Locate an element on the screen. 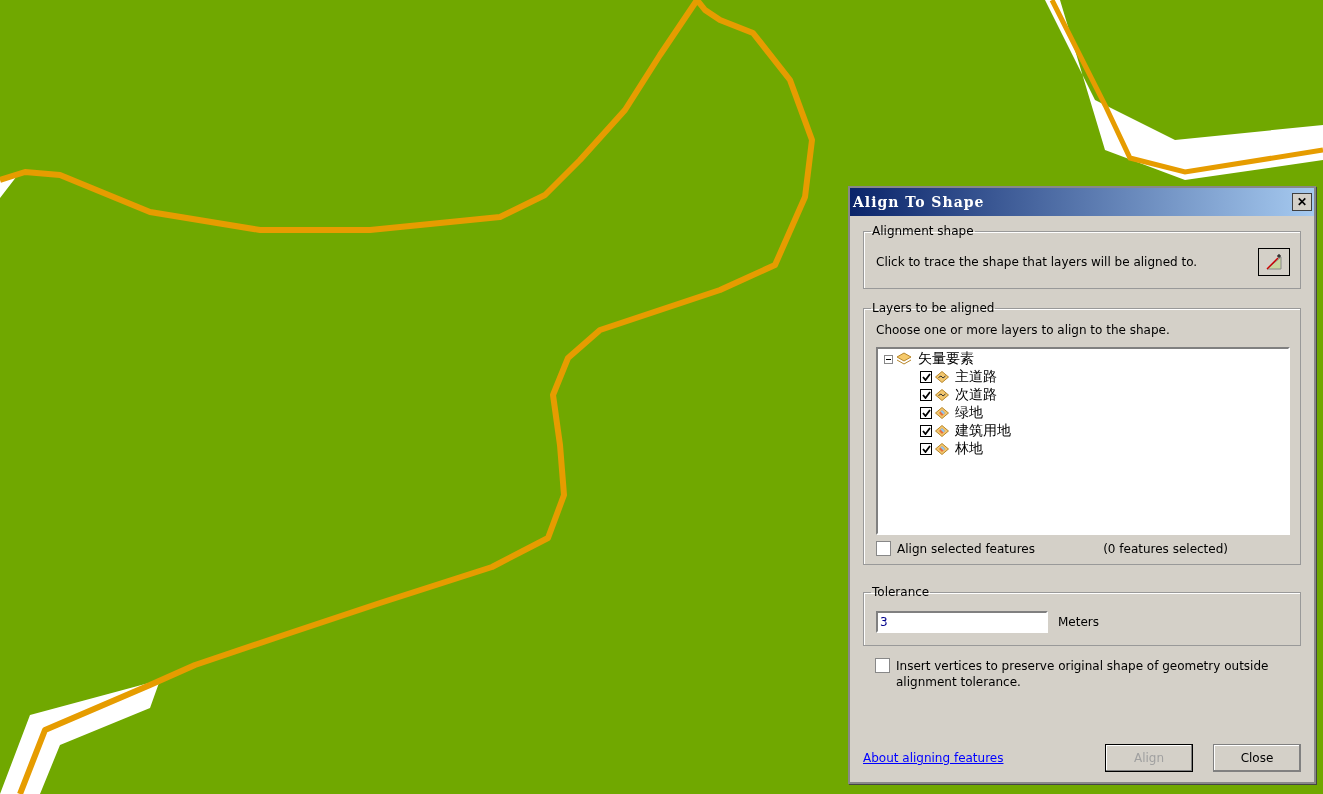  expand-toggle is located at coordinates (888, 359).